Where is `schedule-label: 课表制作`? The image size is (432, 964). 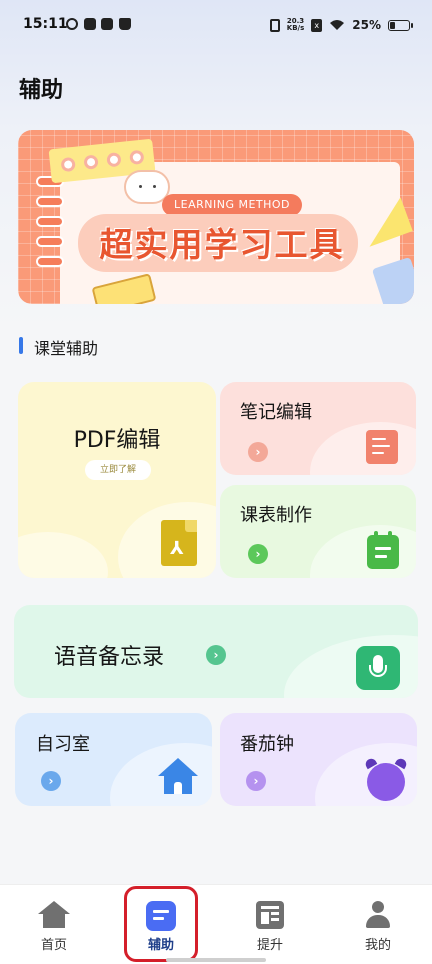
schedule-label: 课表制作 is located at coordinates (276, 515).